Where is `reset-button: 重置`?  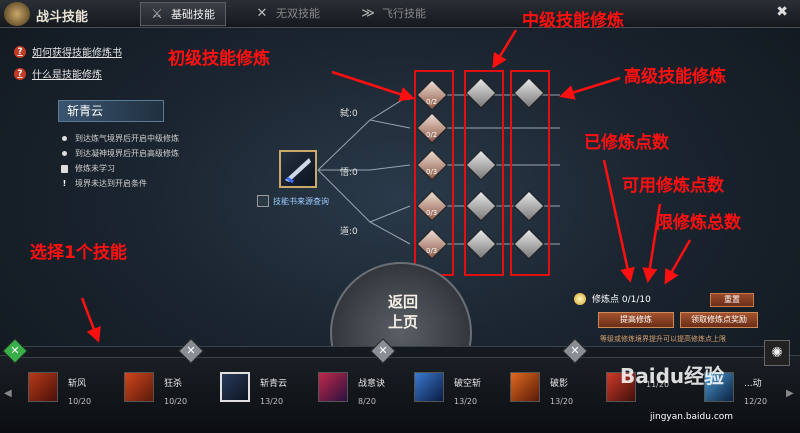
reset-button: 重置 is located at coordinates (732, 300).